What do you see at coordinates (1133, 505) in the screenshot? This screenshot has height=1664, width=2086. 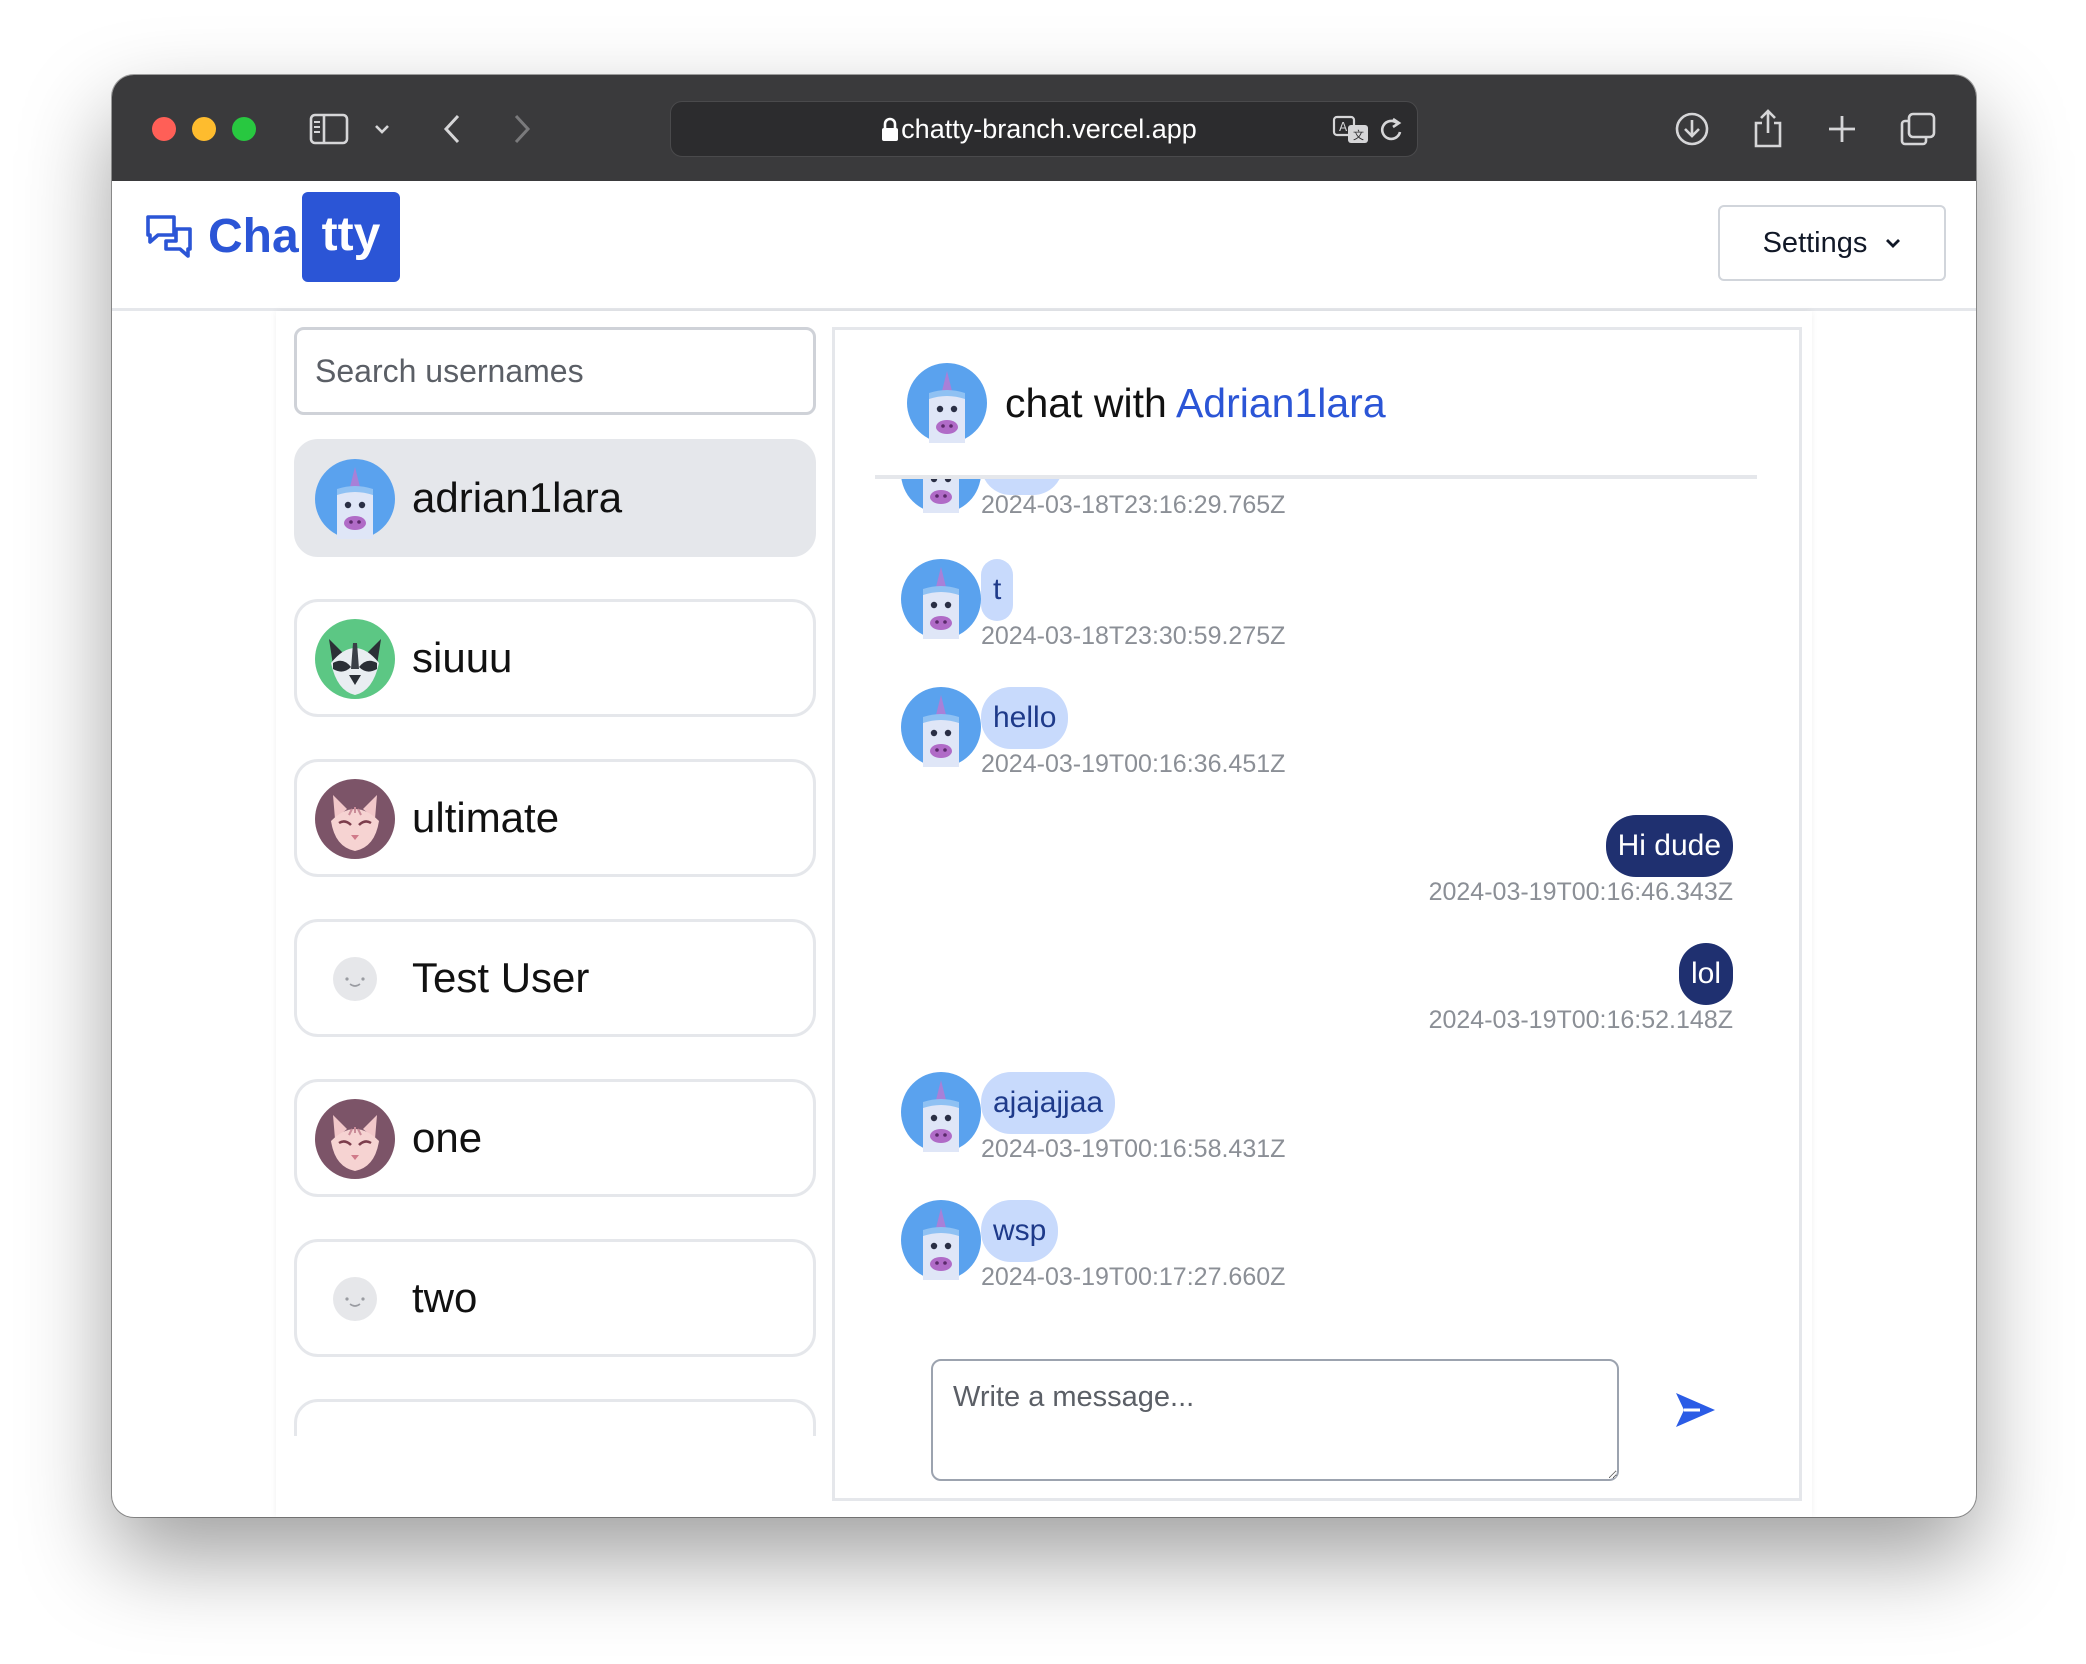 I see `message-timestamp: 2024-03-18T23:16:29.765Z` at bounding box center [1133, 505].